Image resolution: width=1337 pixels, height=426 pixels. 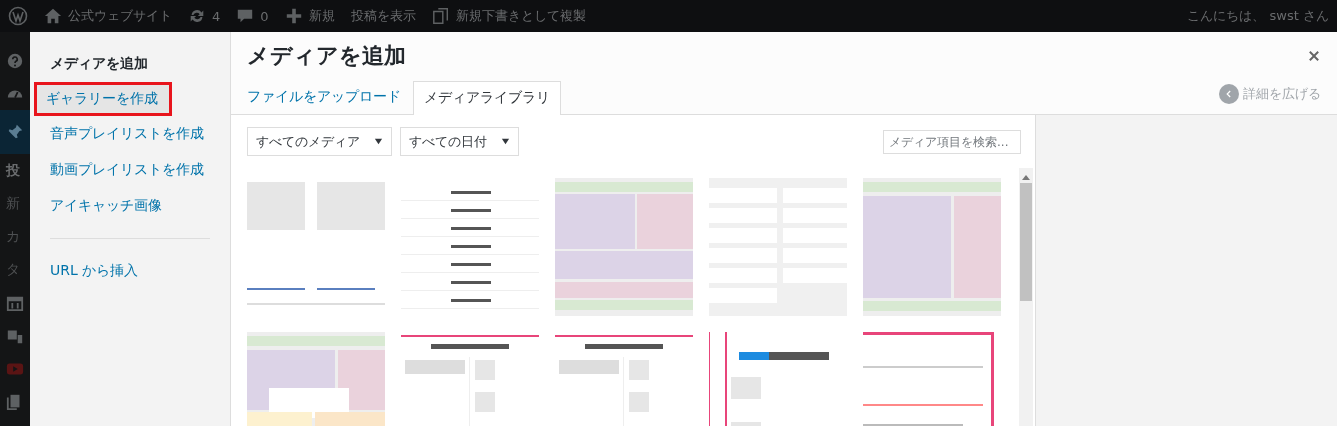 I want to click on view-post-link: 投稿を表示, so click(x=383, y=16).